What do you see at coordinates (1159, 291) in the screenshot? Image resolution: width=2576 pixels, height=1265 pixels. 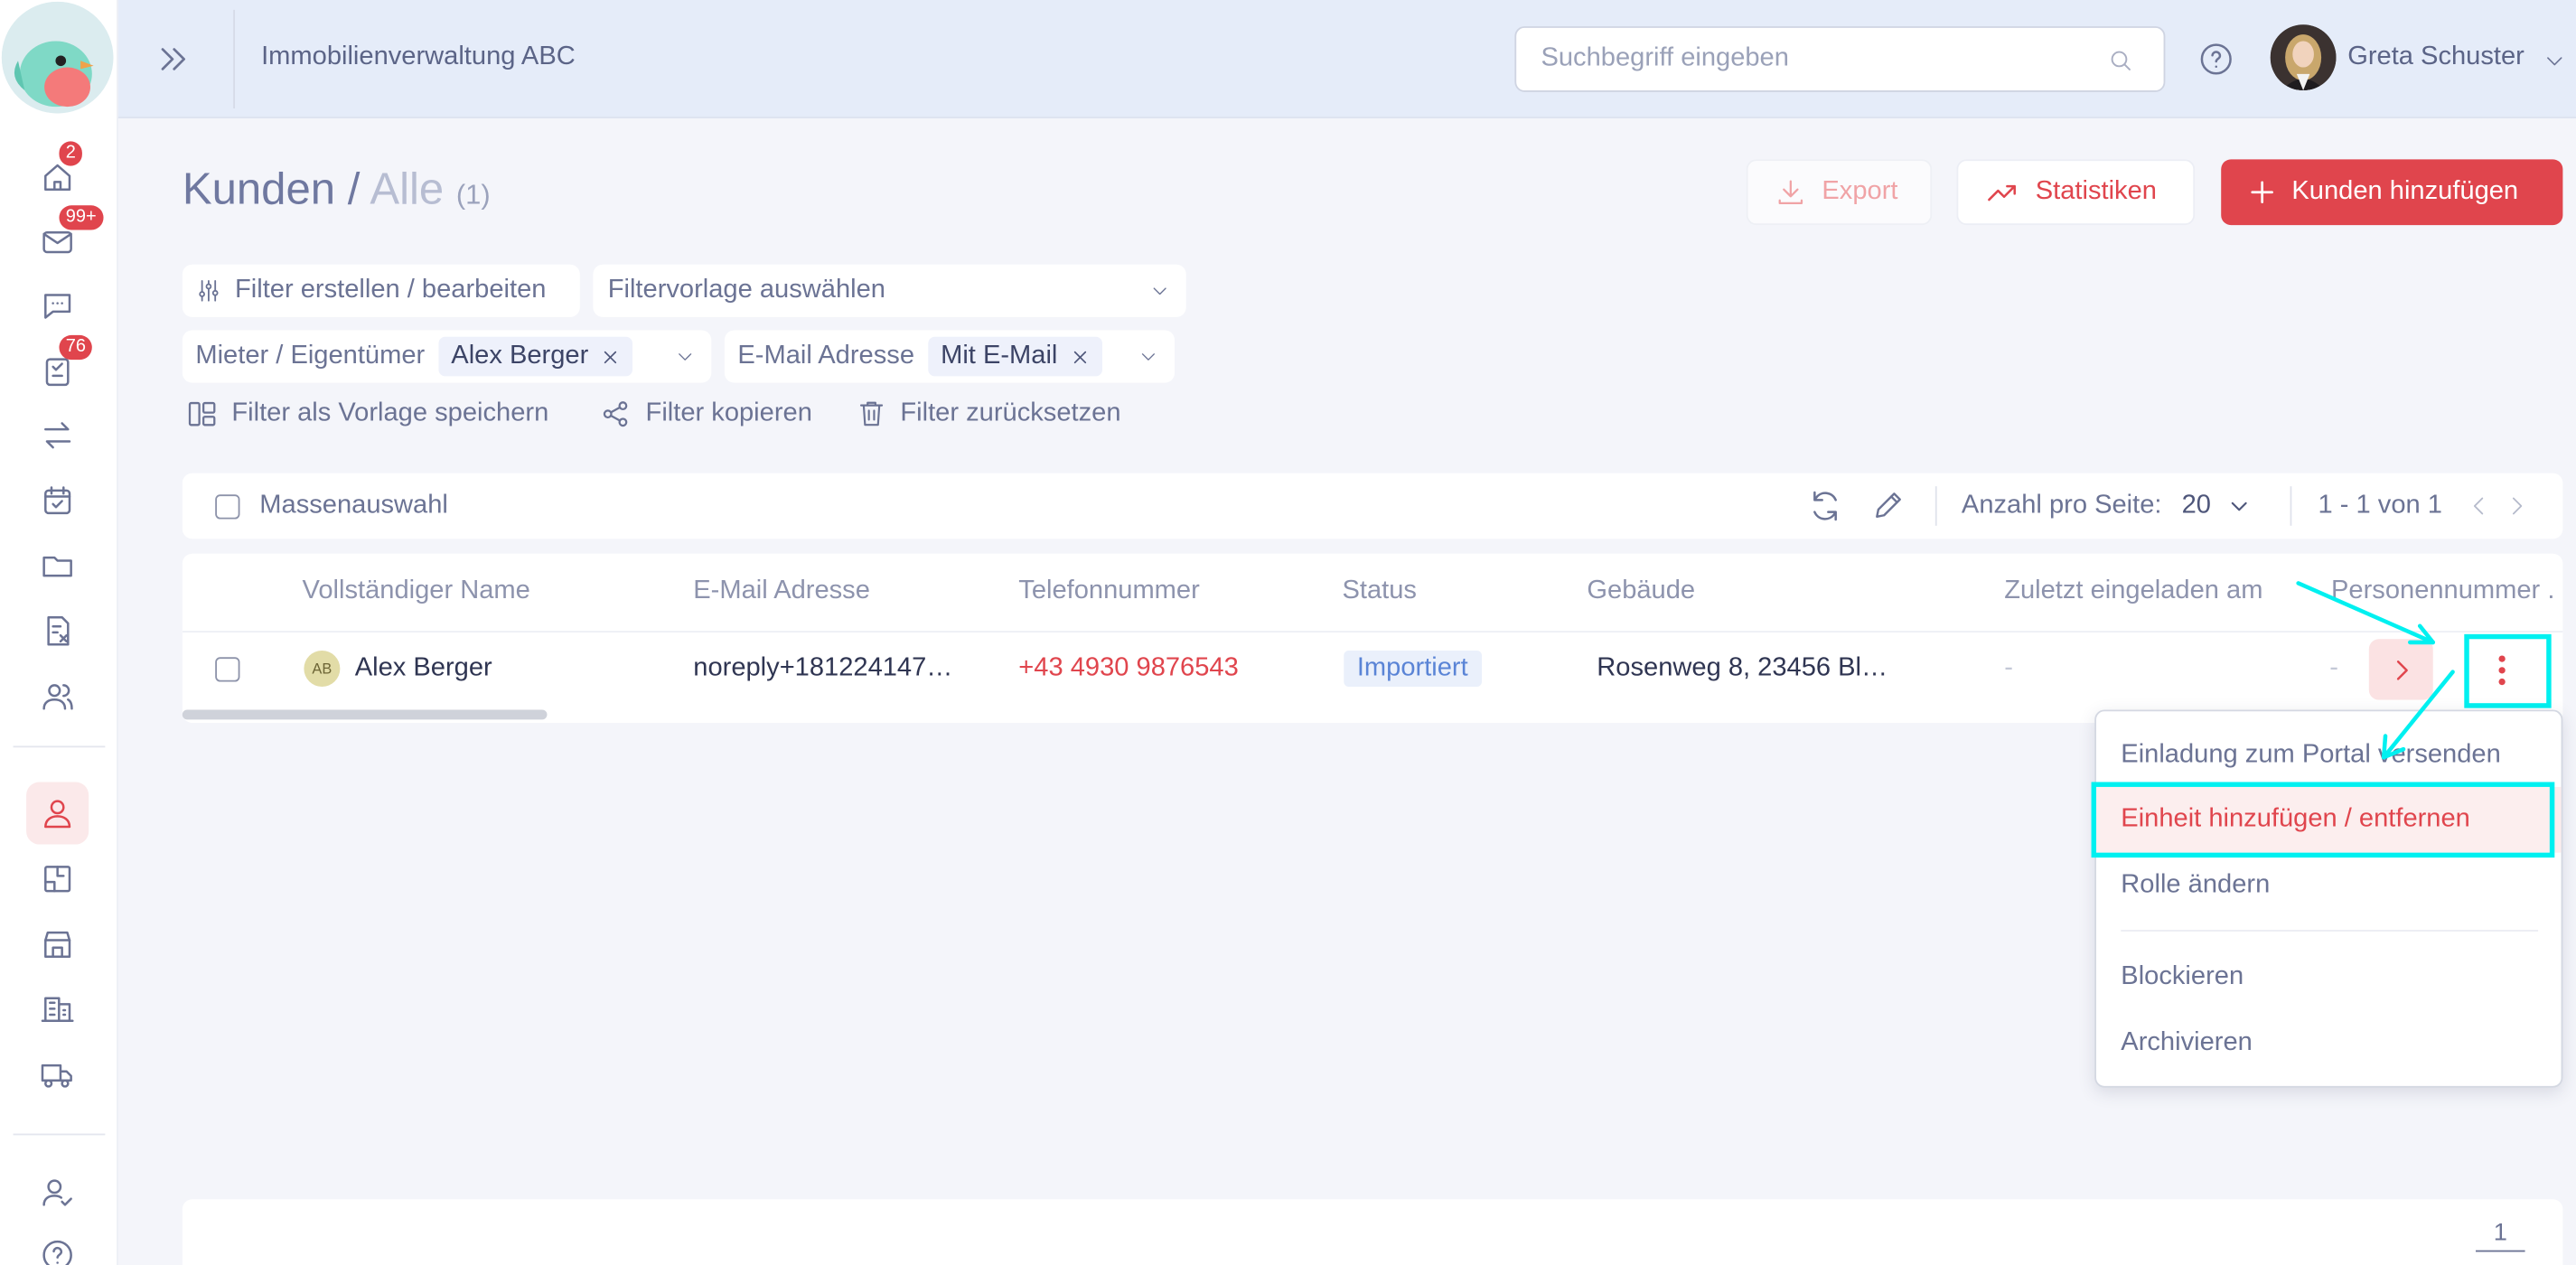 I see `chevron-down-icon` at bounding box center [1159, 291].